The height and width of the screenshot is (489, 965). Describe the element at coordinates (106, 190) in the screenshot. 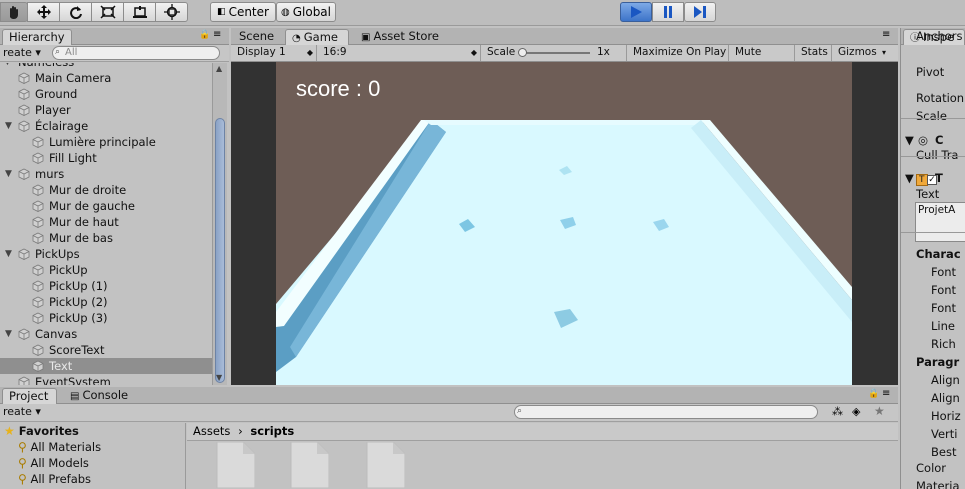

I see `hierarchy-item: Mur de droite` at that location.